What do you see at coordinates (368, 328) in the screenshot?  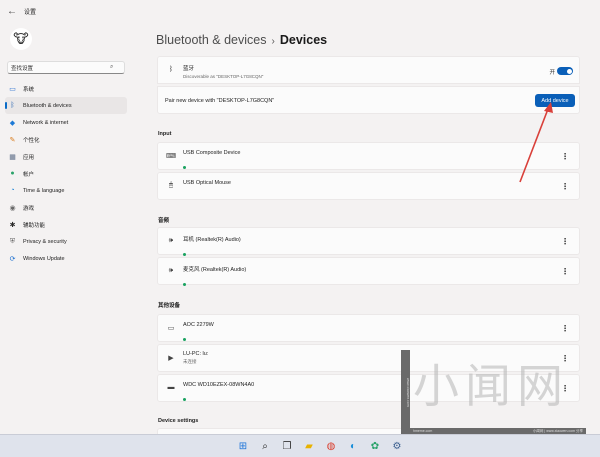 I see `device-card: ▭ AOC 2279W ⋮` at bounding box center [368, 328].